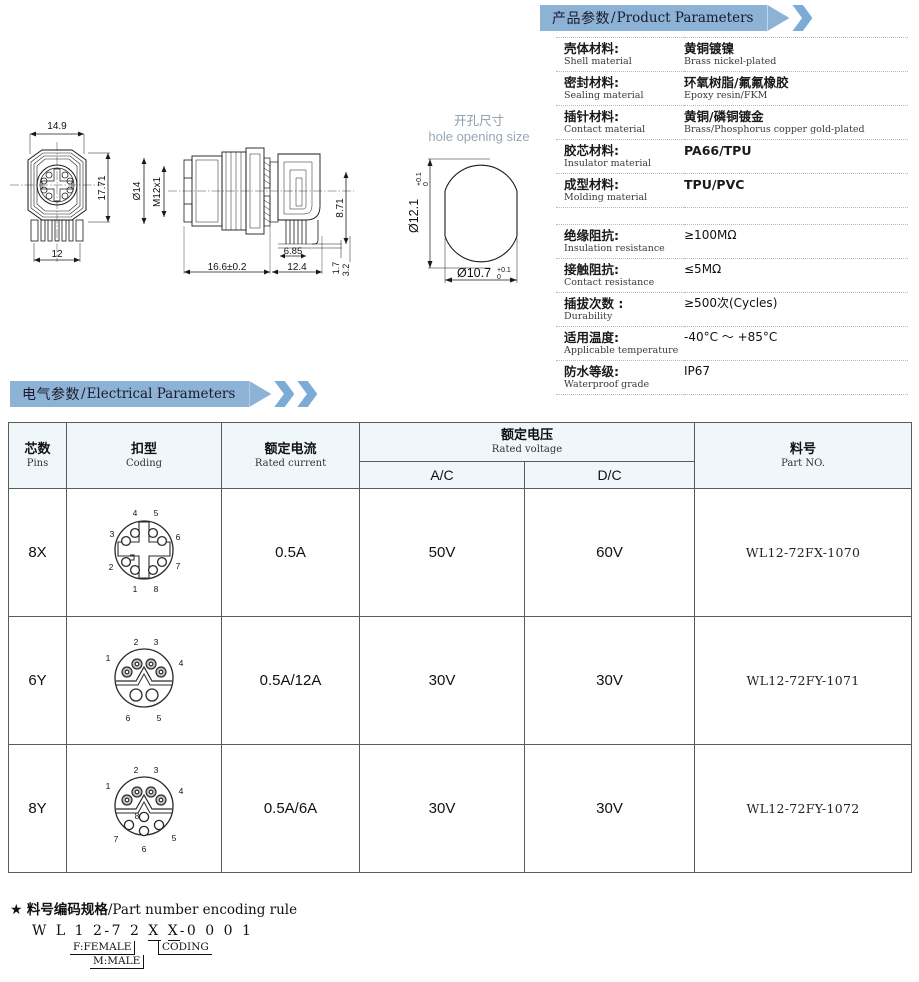 The image size is (919, 982). What do you see at coordinates (598, 61) in the screenshot?
I see `material-label-en: Shell material` at bounding box center [598, 61].